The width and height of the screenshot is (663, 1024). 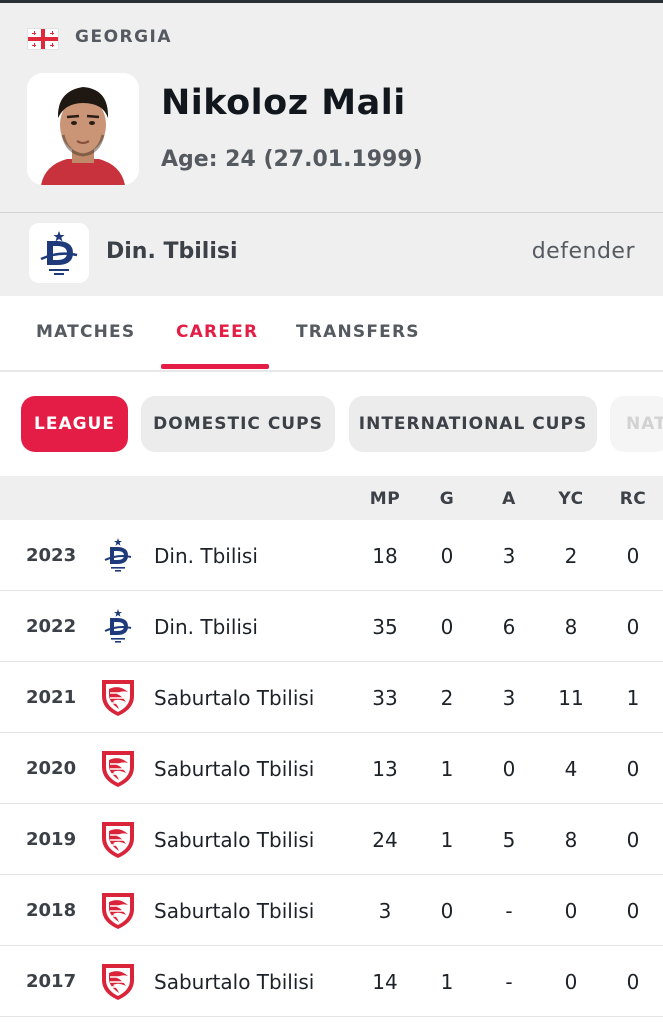 I want to click on filter-domestic-cups: DOMESTIC CUPS, so click(x=238, y=424).